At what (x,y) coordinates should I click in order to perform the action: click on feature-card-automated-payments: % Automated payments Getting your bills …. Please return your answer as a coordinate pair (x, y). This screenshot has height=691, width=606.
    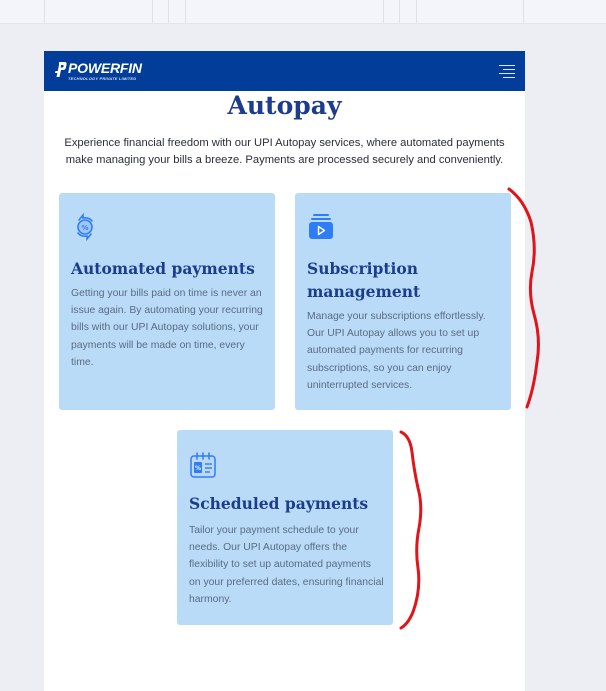
    Looking at the image, I should click on (167, 301).